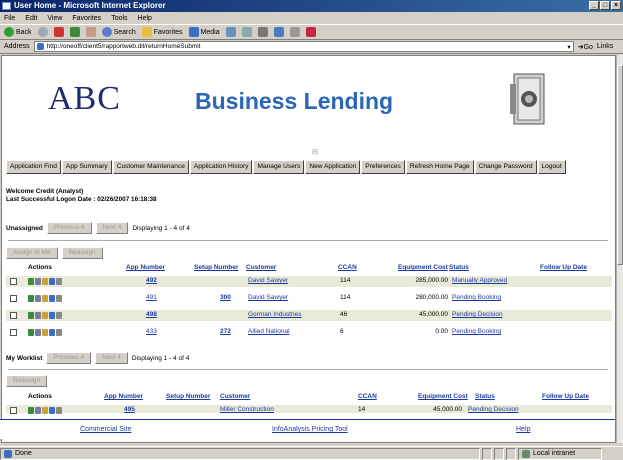  What do you see at coordinates (150, 167) in the screenshot?
I see `customer-maintenance-button: Customer Maintenance` at bounding box center [150, 167].